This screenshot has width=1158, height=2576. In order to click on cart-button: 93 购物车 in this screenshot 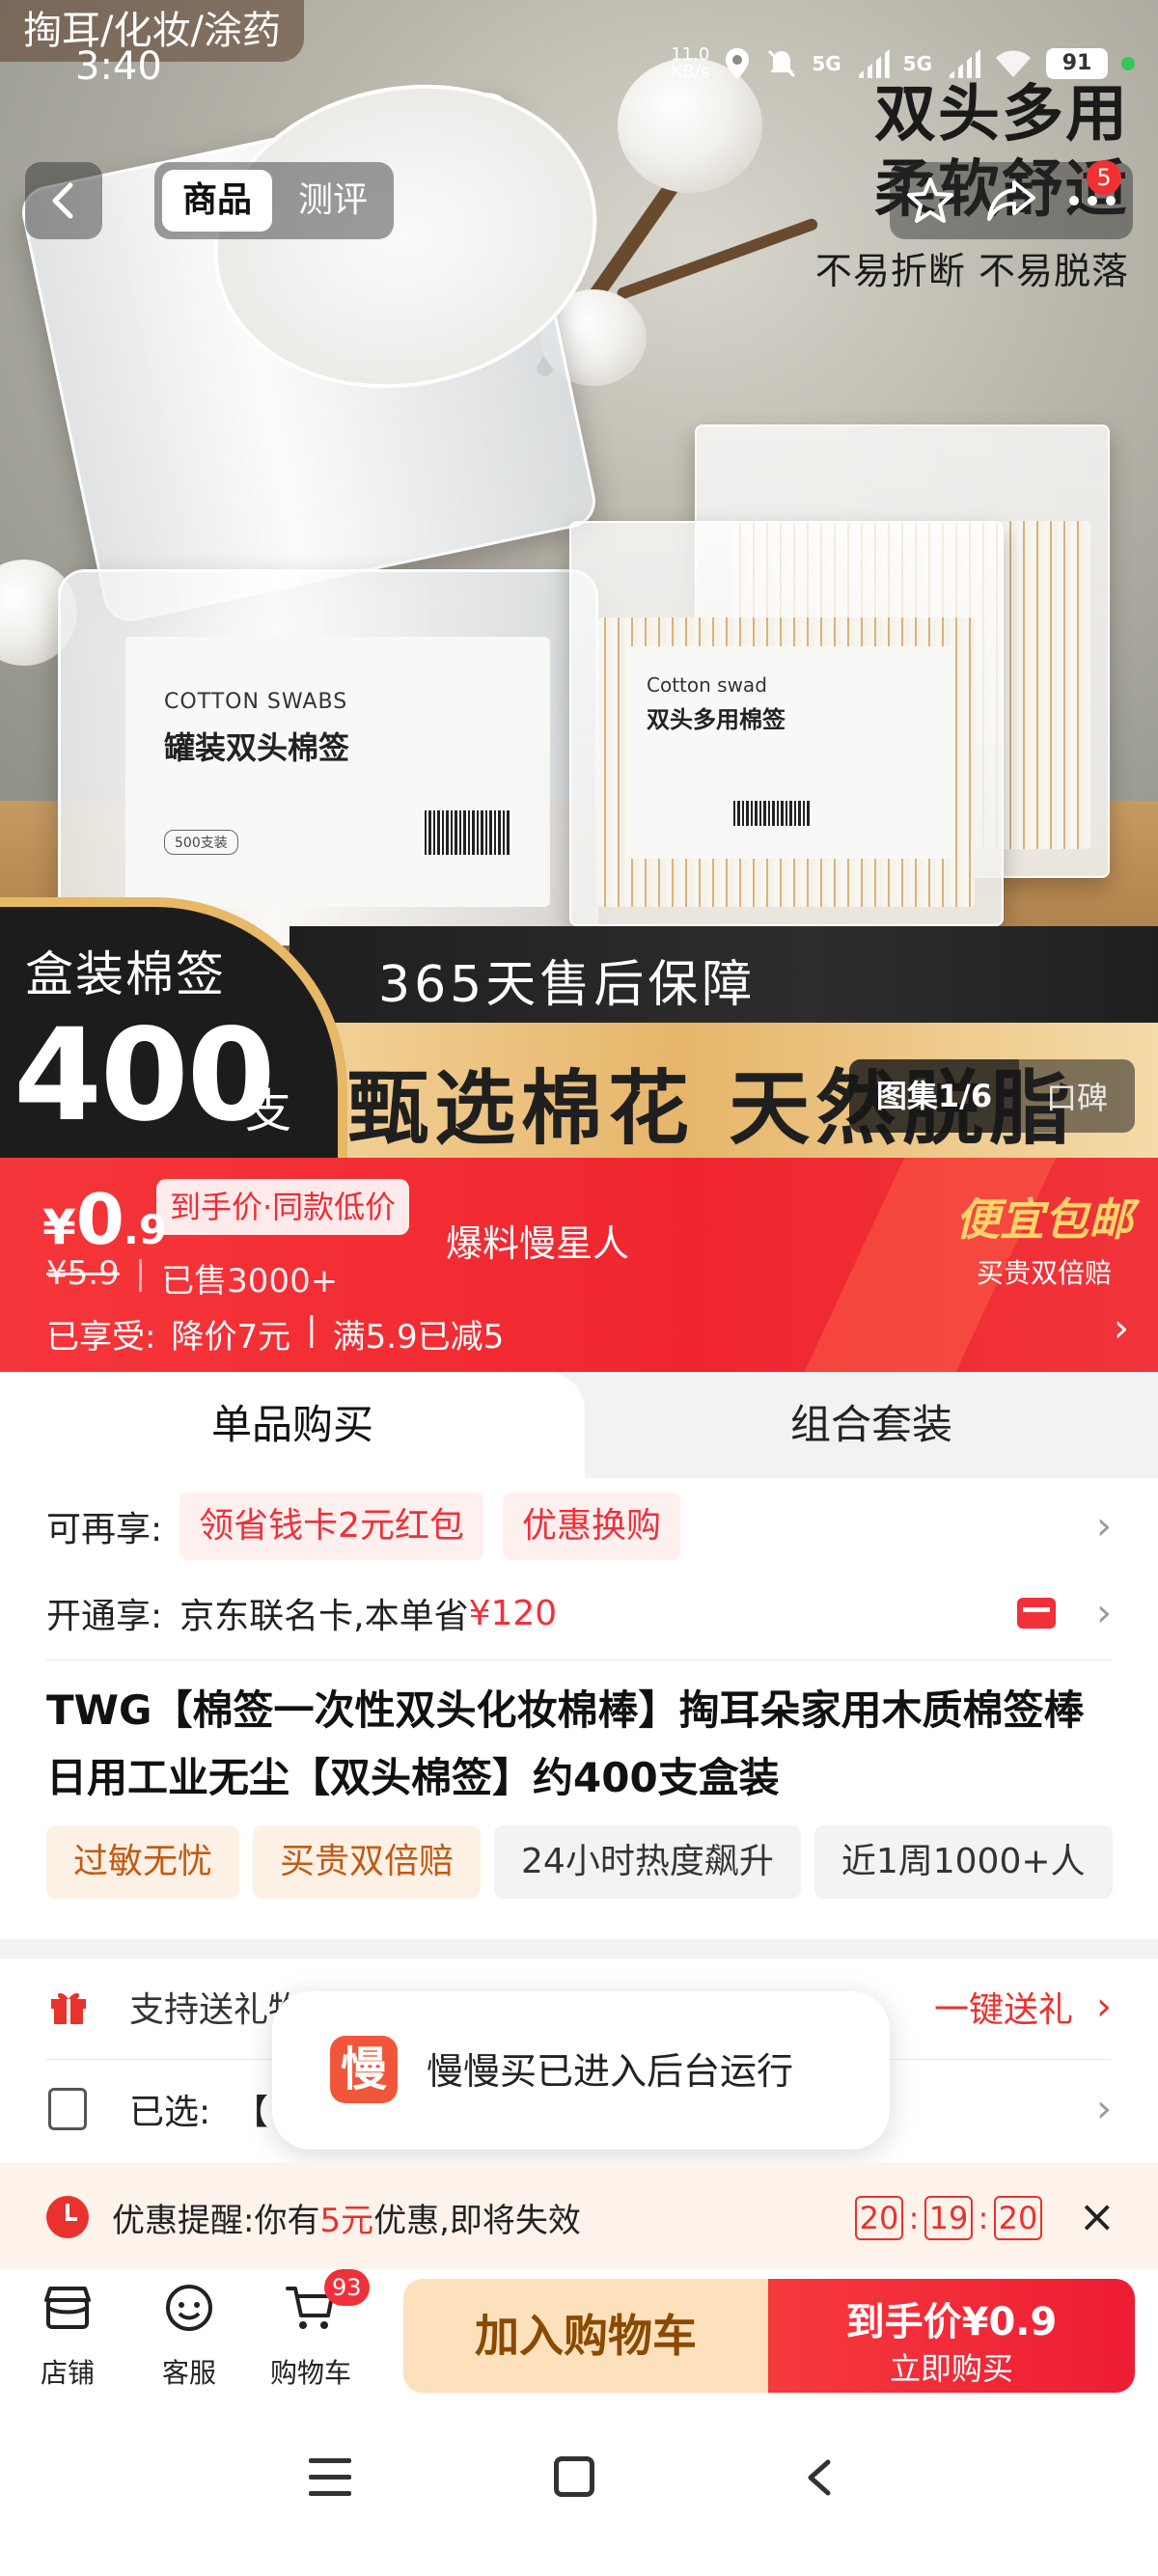, I will do `click(311, 2336)`.